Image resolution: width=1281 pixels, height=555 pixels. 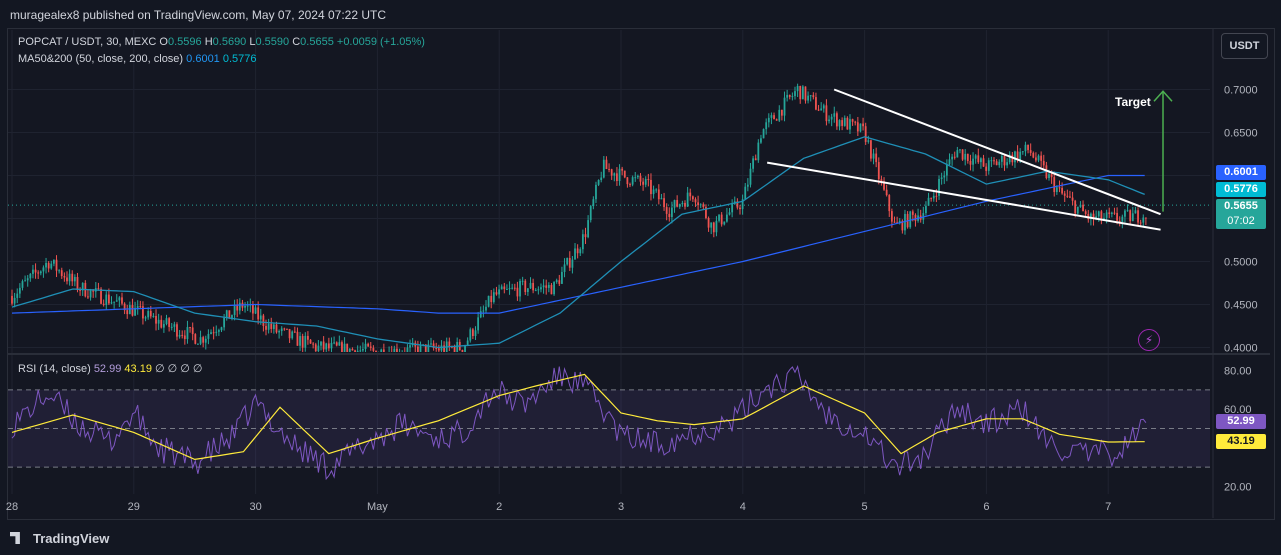 What do you see at coordinates (71, 538) in the screenshot?
I see `brand-name: TradingView` at bounding box center [71, 538].